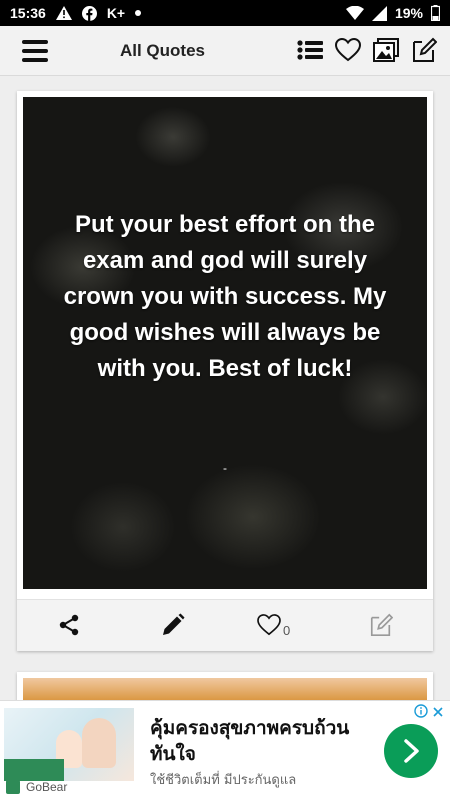 This screenshot has height=800, width=450. I want to click on ad-go-button, so click(411, 751).